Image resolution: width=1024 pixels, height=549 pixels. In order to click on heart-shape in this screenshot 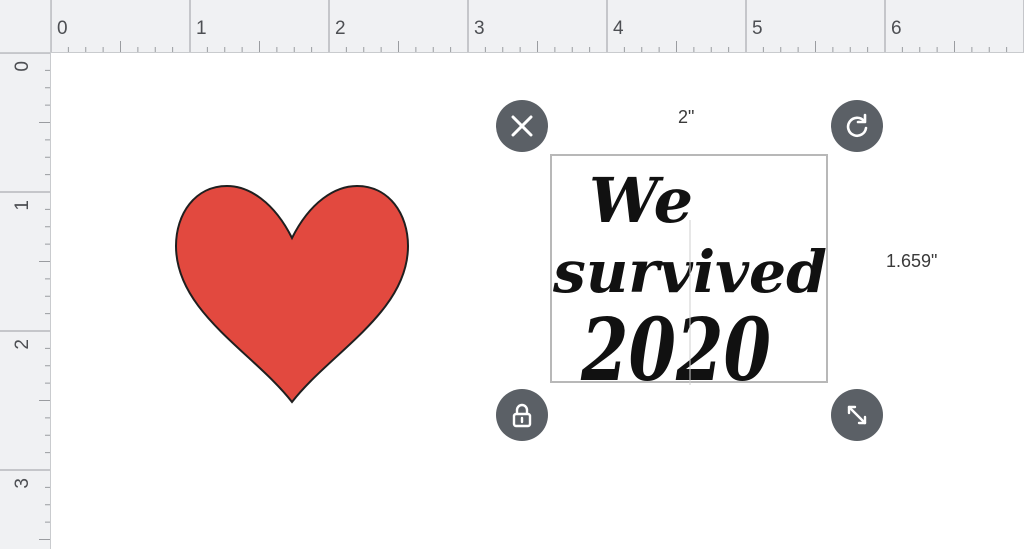, I will do `click(292, 293)`.